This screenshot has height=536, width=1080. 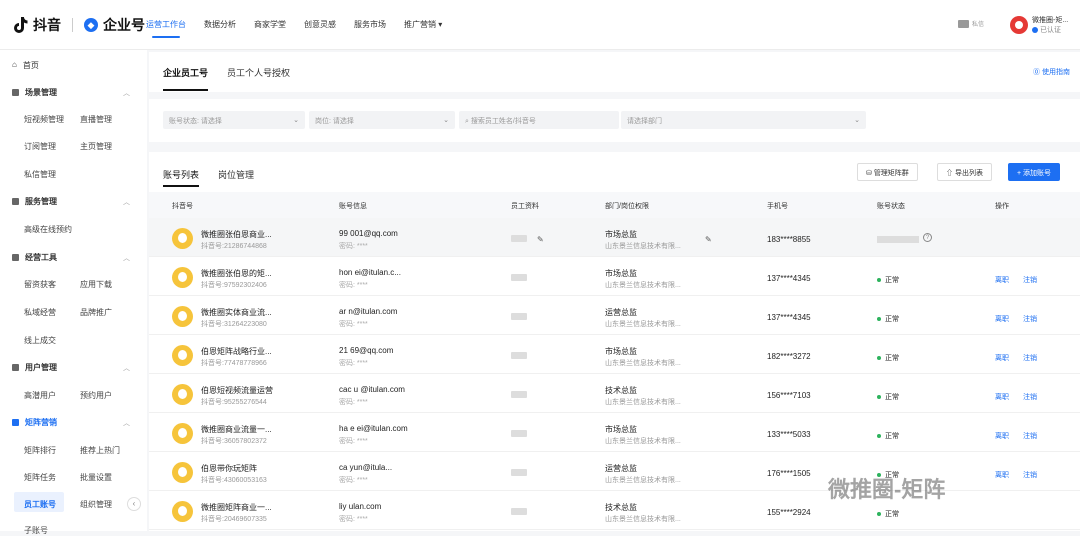 I want to click on nav-workbench: 运营工作台, so click(x=166, y=28).